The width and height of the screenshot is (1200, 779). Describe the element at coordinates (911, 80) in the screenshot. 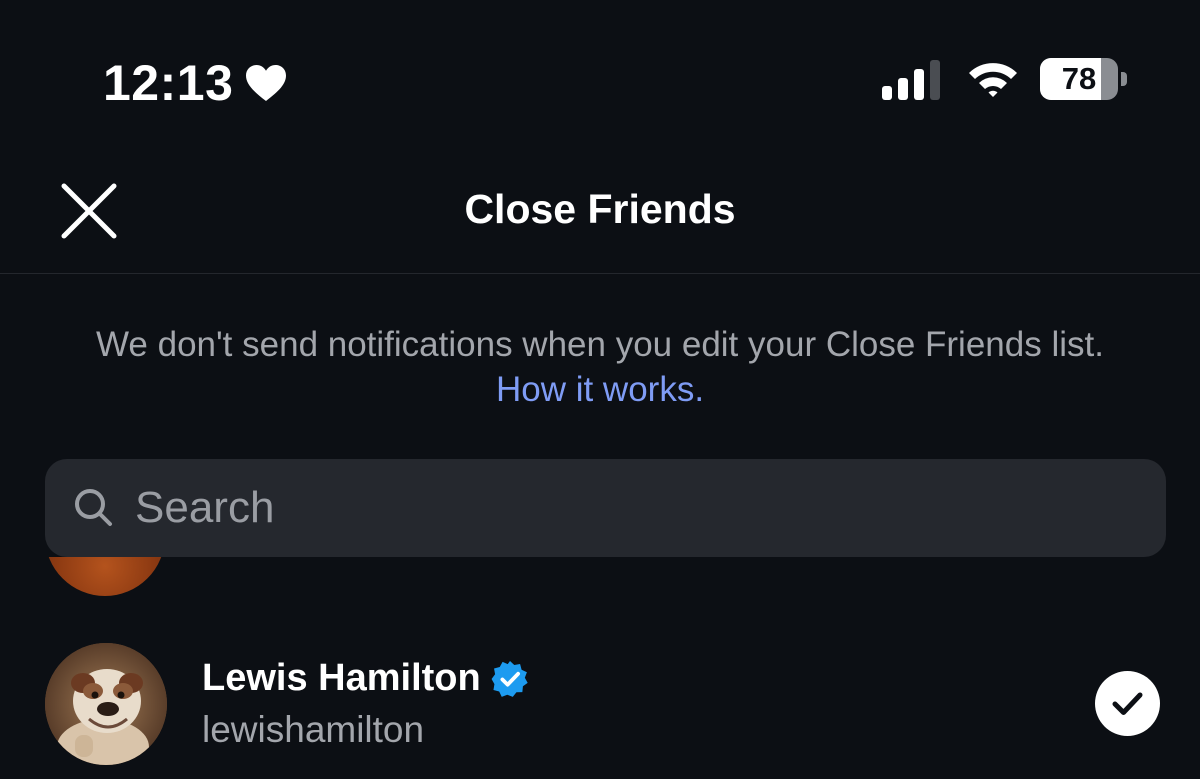

I see `cellular-signal-icon` at that location.